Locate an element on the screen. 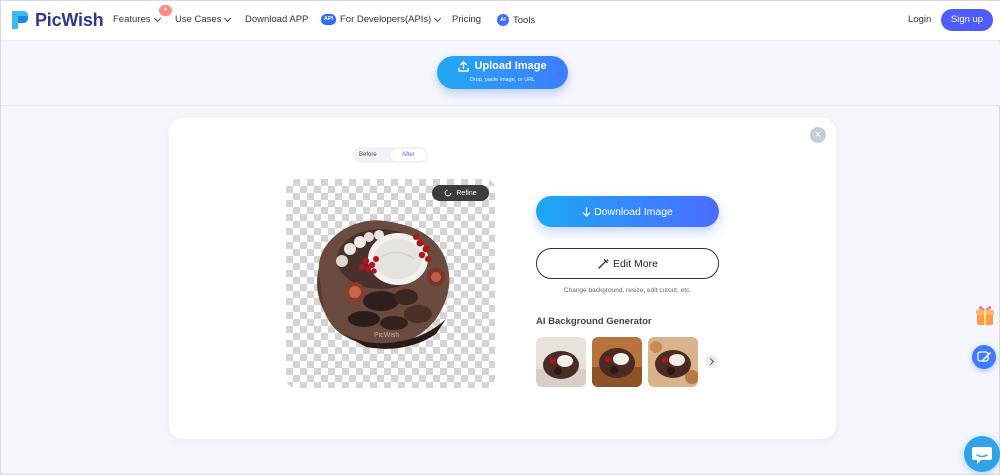 This screenshot has width=1000, height=475. nav-tools: AI Tools is located at coordinates (516, 20).